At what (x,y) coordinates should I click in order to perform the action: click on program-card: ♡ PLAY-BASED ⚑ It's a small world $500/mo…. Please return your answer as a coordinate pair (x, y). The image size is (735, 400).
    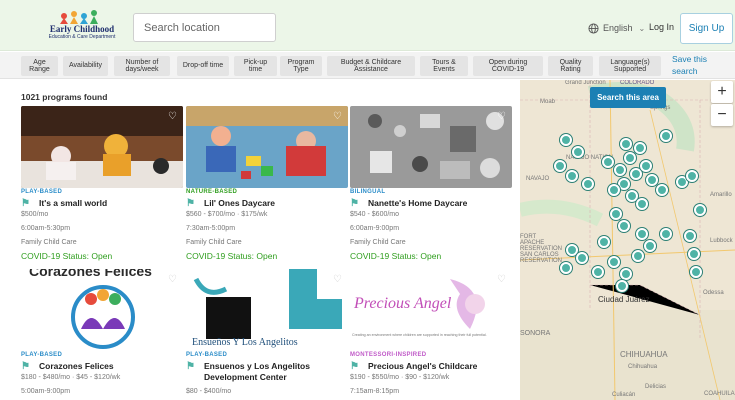
    Looking at the image, I should click on (102, 183).